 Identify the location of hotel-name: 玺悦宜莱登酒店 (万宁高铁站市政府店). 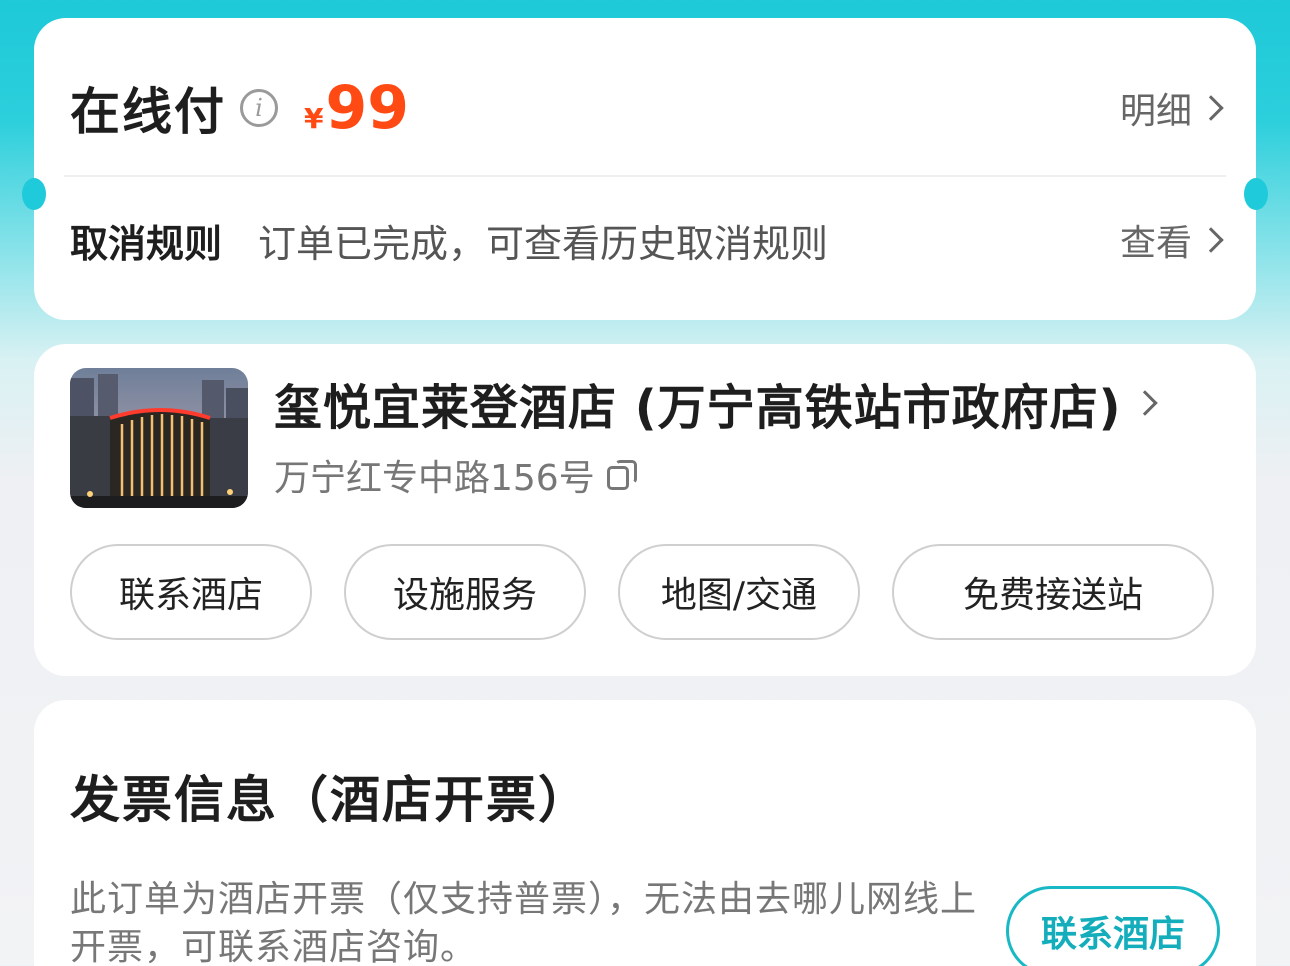
(698, 408).